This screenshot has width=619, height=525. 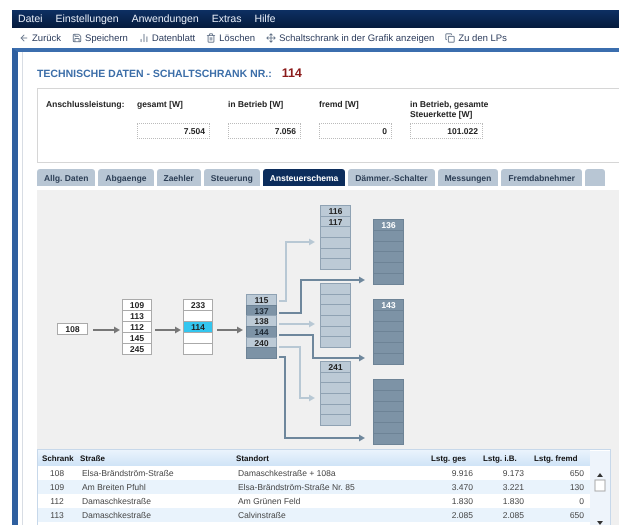 I want to click on table-cell-text: 113, so click(x=57, y=515).